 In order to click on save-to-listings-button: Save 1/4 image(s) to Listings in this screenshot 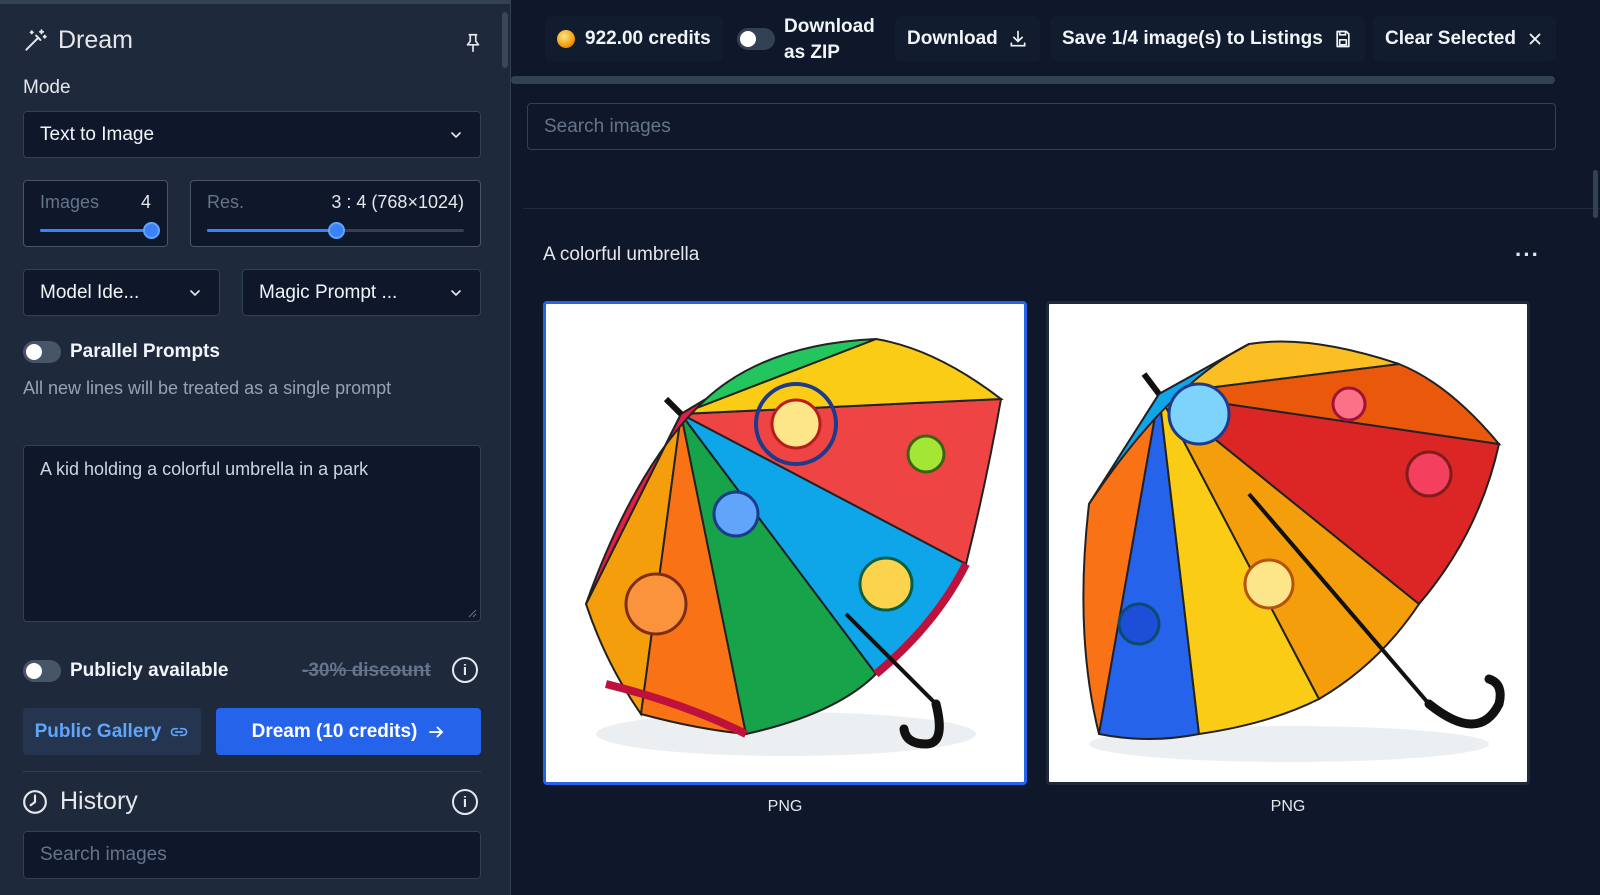, I will do `click(1207, 39)`.